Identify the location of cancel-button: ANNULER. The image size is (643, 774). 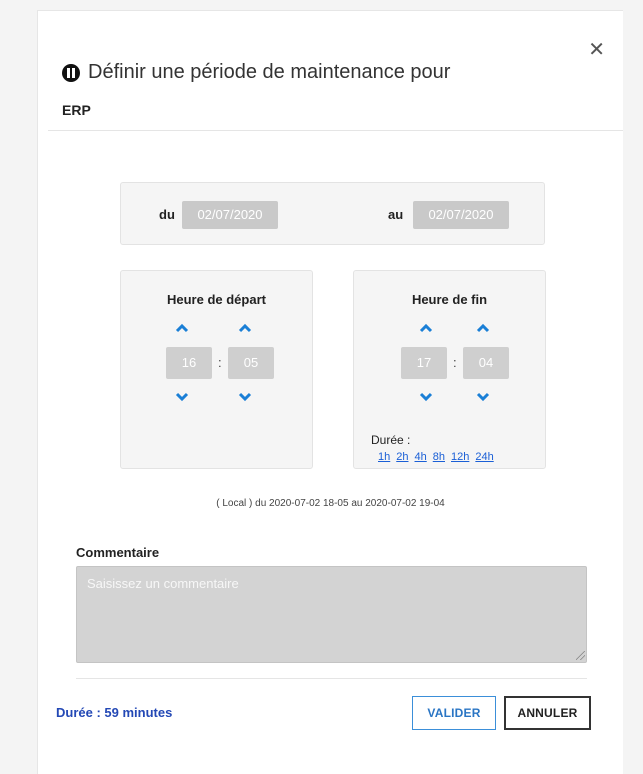
(547, 713).